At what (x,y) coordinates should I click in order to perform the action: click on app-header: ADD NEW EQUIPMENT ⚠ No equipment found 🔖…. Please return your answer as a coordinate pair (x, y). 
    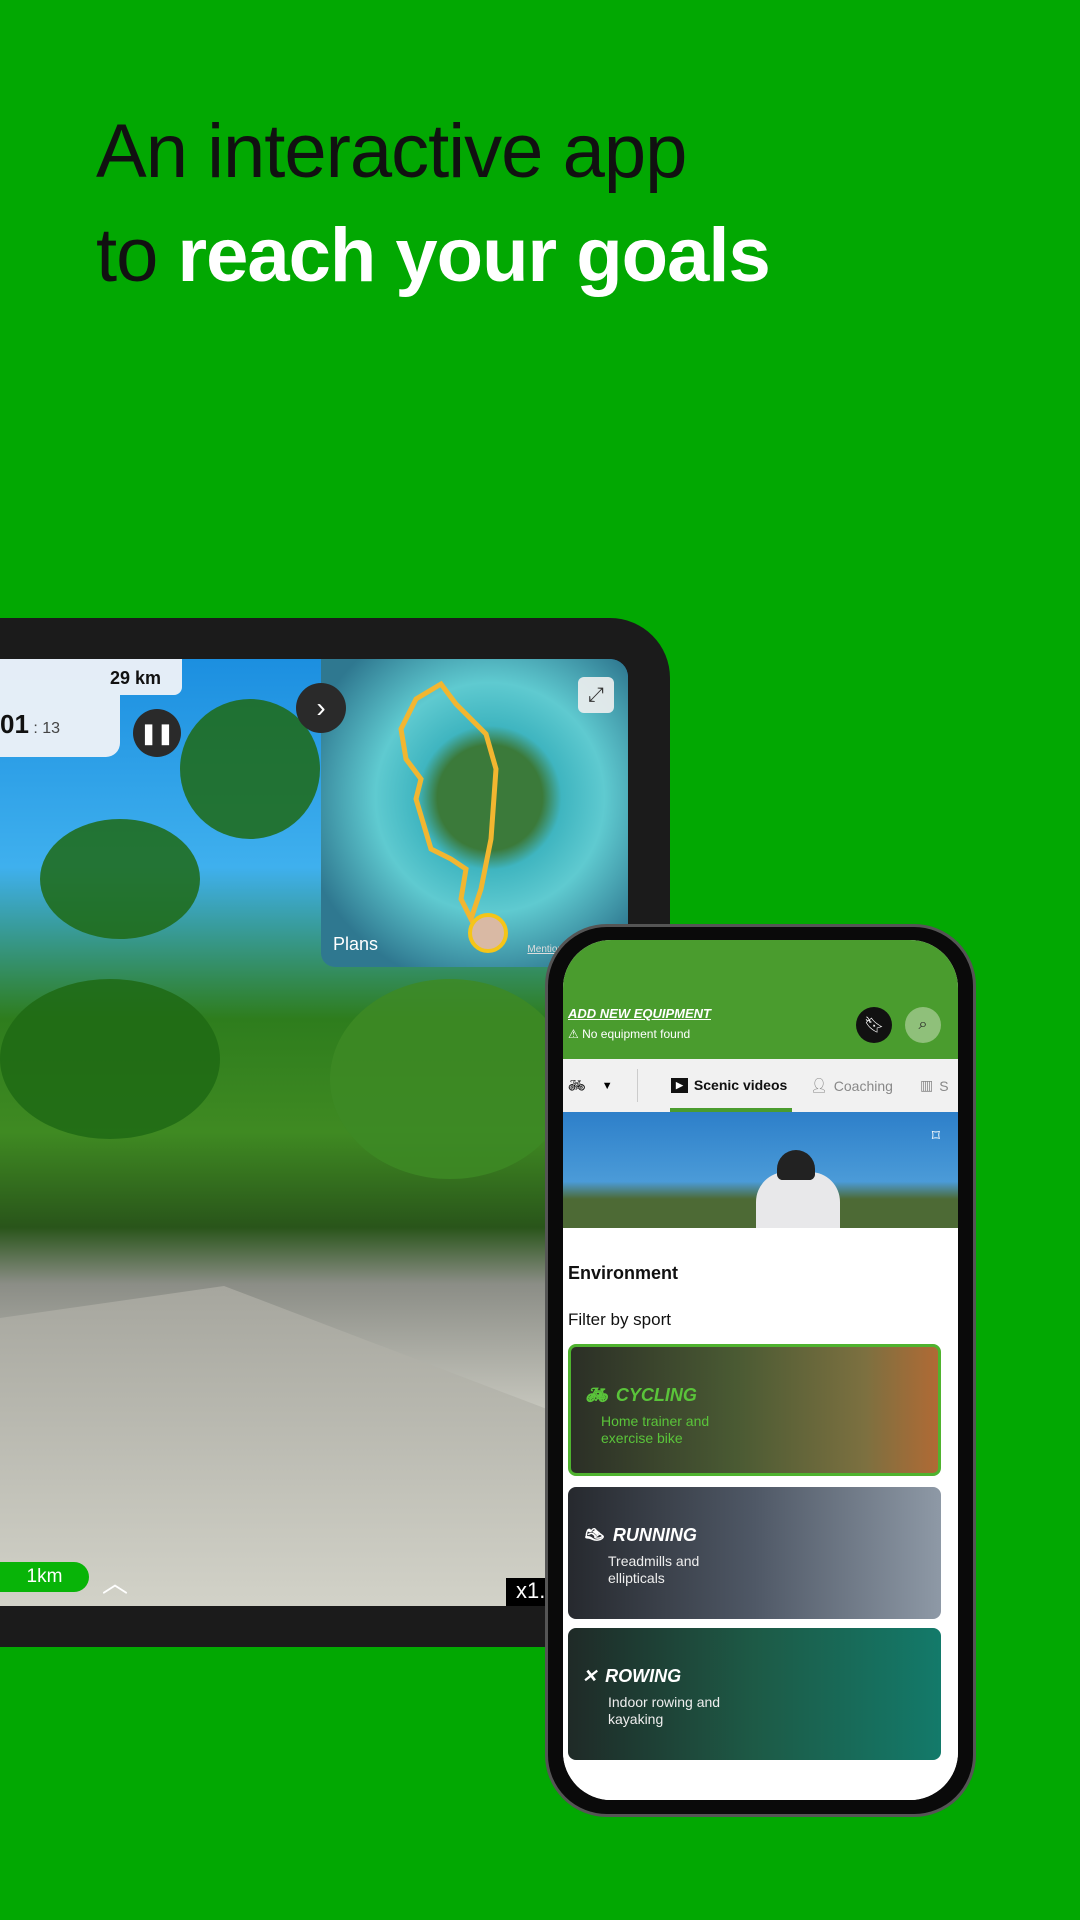
    Looking at the image, I should click on (760, 999).